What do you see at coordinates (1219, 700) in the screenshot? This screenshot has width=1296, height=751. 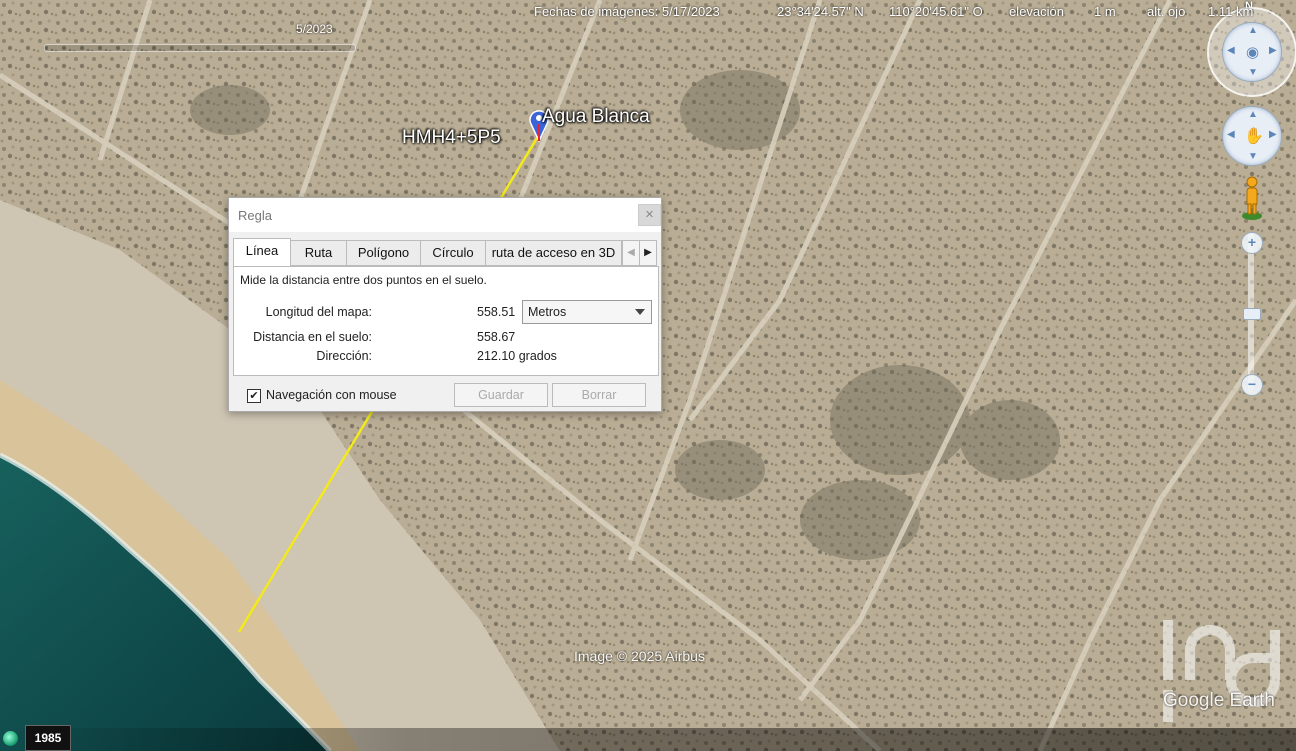 I see `google-earth-logo: Google Earth` at bounding box center [1219, 700].